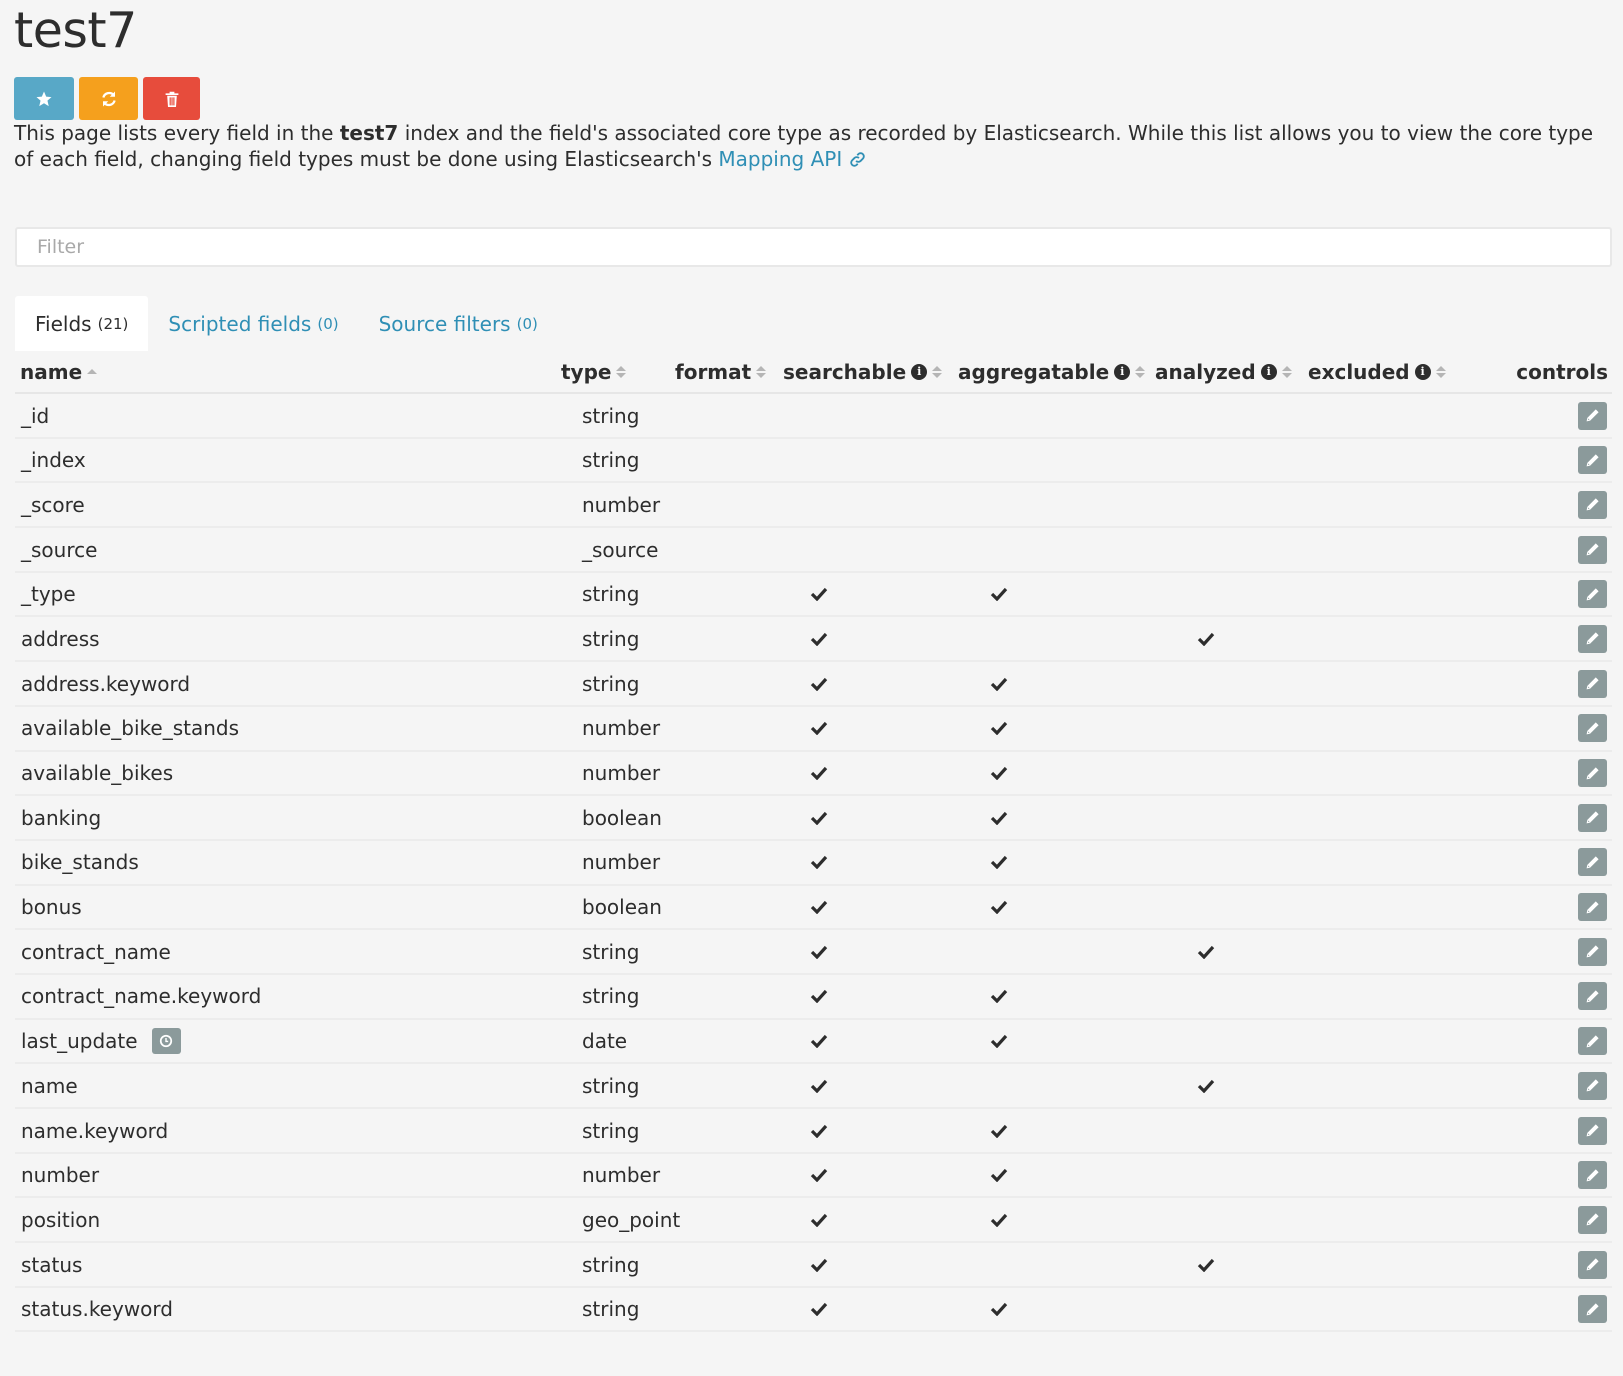 The height and width of the screenshot is (1376, 1623). I want to click on field-name: _id, so click(35, 415).